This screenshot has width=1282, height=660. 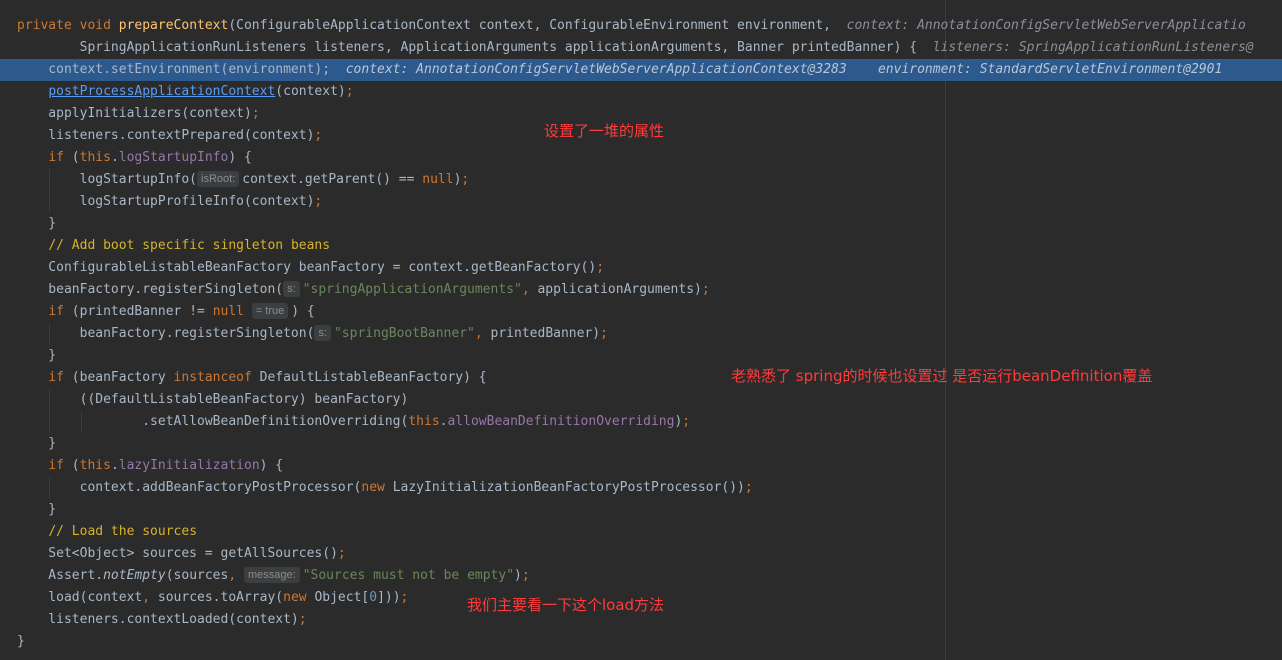 What do you see at coordinates (641, 224) in the screenshot?
I see `code-line-10: }` at bounding box center [641, 224].